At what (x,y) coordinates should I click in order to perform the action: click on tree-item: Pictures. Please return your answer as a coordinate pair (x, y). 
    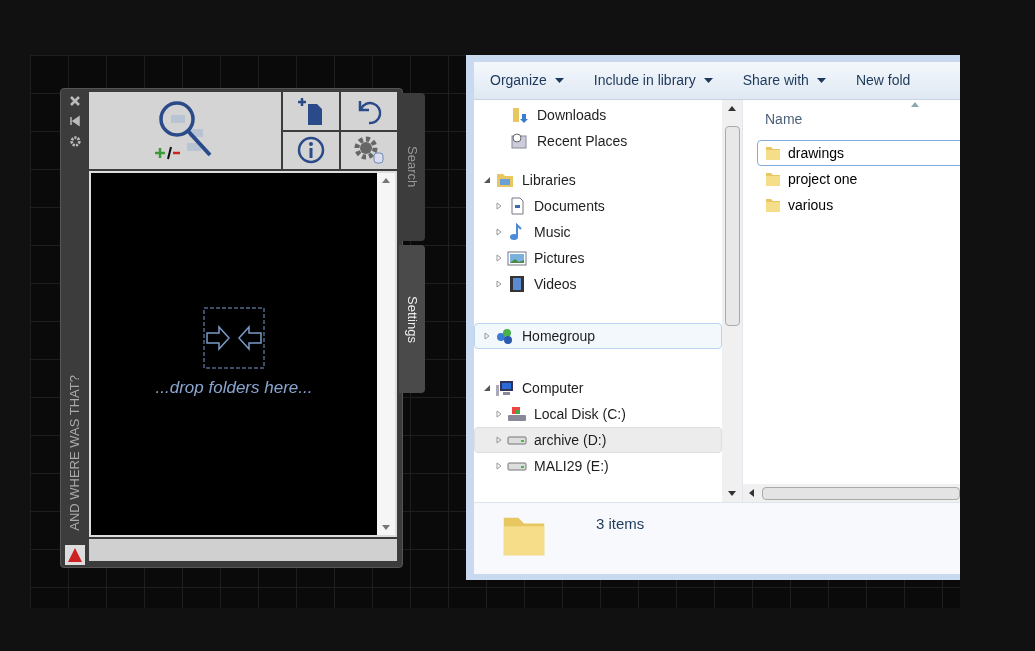
    Looking at the image, I should click on (598, 258).